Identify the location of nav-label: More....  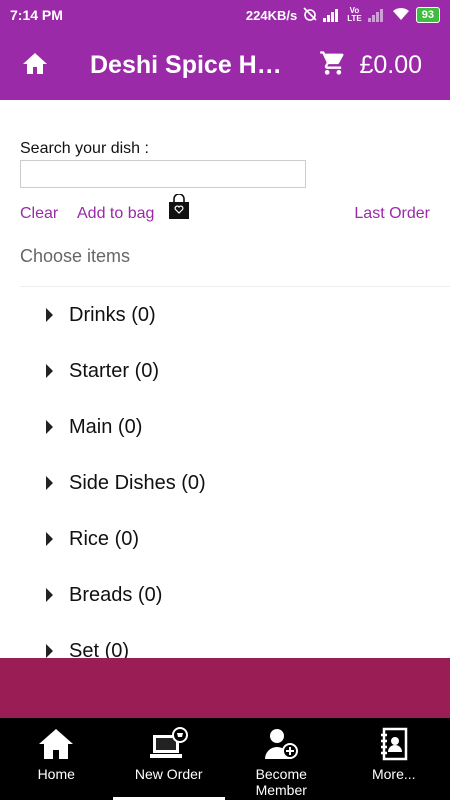
(393, 774).